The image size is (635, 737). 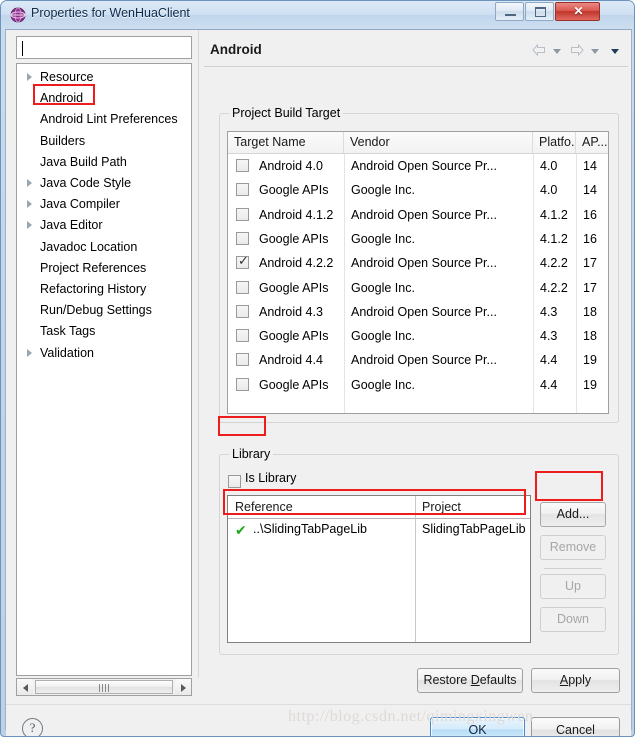 I want to click on table-row: Google APIs Google Inc. 4.0 14, so click(x=418, y=190).